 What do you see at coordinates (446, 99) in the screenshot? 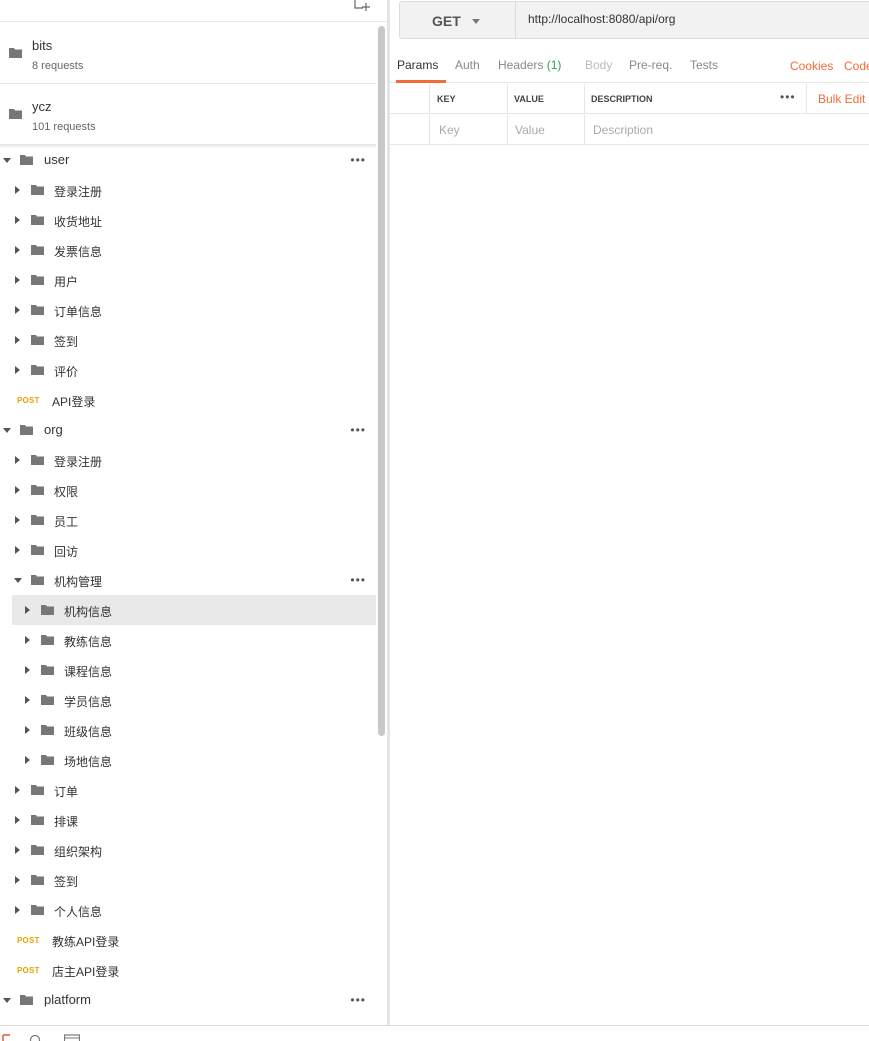
I see `column-header-key: KEY` at bounding box center [446, 99].